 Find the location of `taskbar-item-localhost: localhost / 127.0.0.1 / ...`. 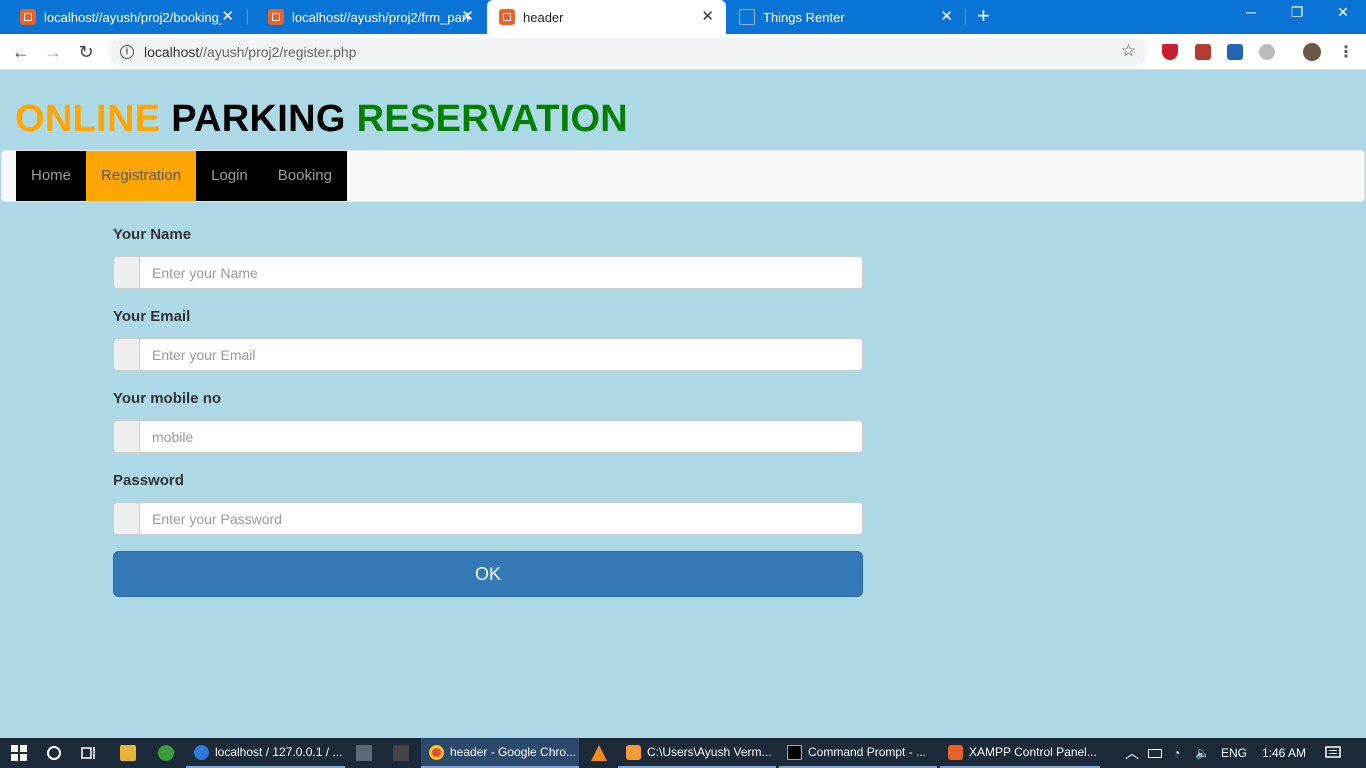

taskbar-item-localhost: localhost / 127.0.0.1 / ... is located at coordinates (265, 753).